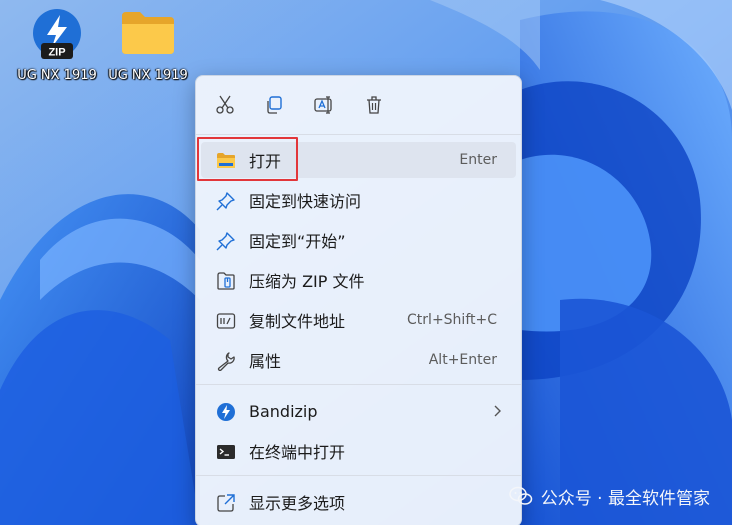 This screenshot has height=525, width=732. What do you see at coordinates (358, 360) in the screenshot?
I see `menu-item-properties: 属性 Alt+Enter` at bounding box center [358, 360].